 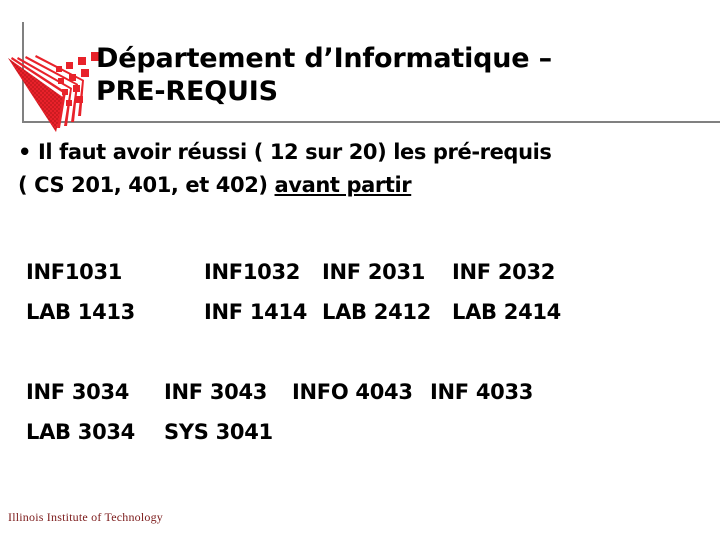 I want to click on header-horizontal-rule, so click(x=371, y=122).